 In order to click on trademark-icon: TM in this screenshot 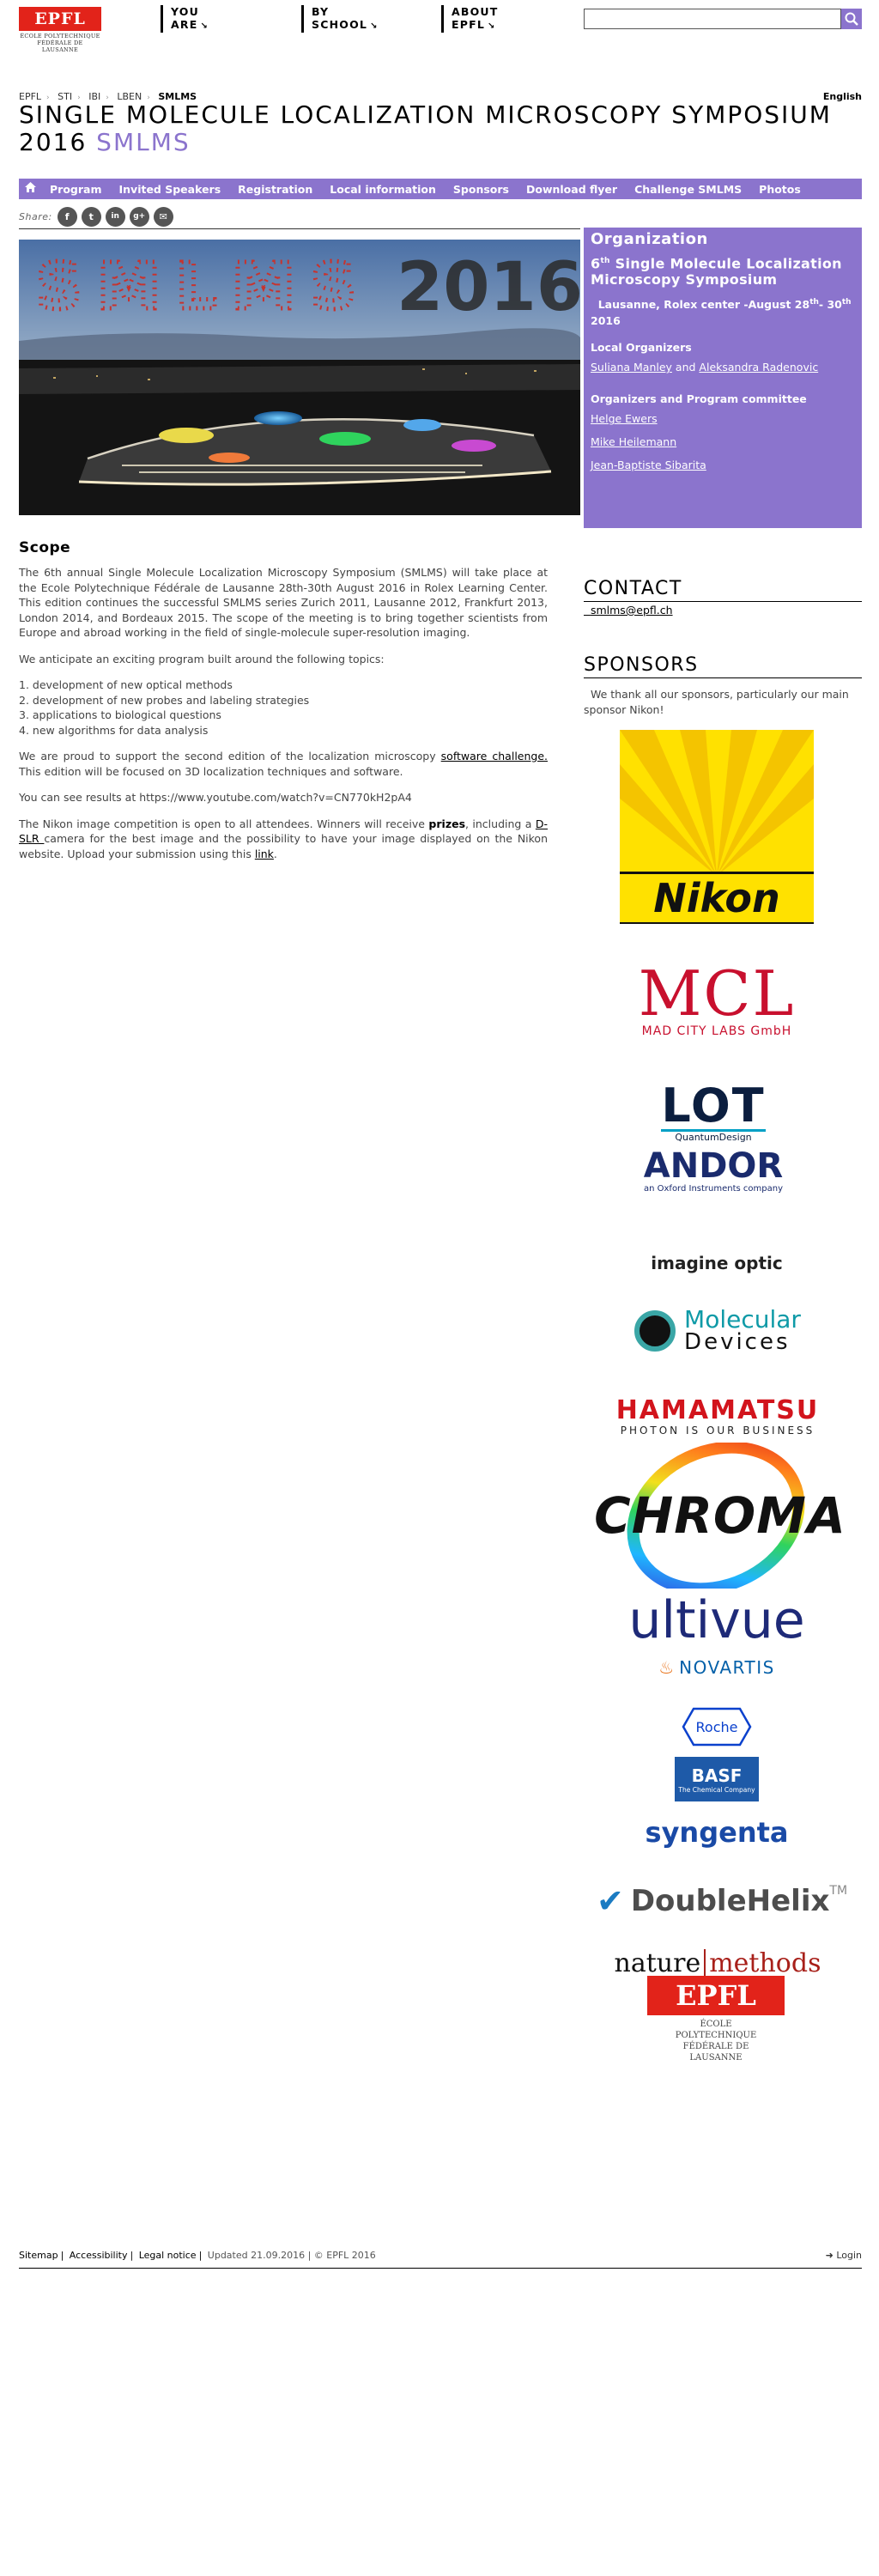, I will do `click(838, 1891)`.